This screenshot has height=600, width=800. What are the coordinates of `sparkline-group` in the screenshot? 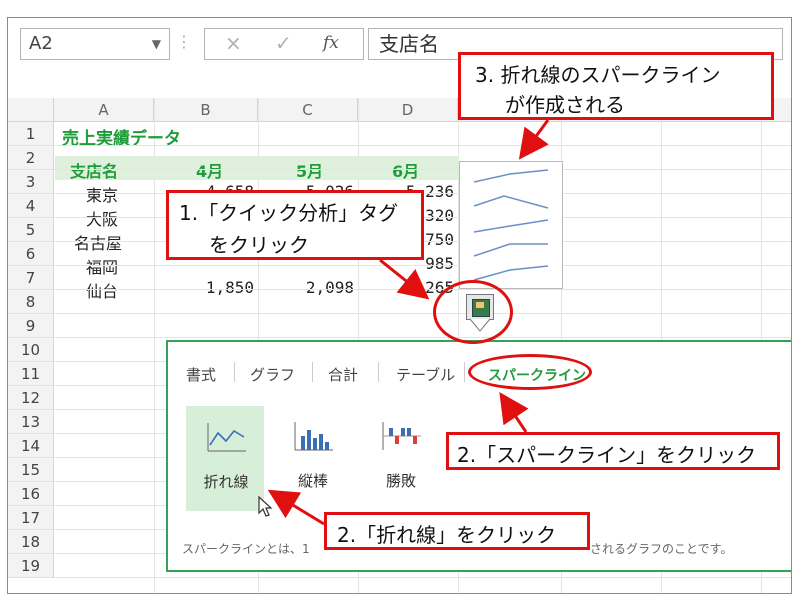 It's located at (511, 225).